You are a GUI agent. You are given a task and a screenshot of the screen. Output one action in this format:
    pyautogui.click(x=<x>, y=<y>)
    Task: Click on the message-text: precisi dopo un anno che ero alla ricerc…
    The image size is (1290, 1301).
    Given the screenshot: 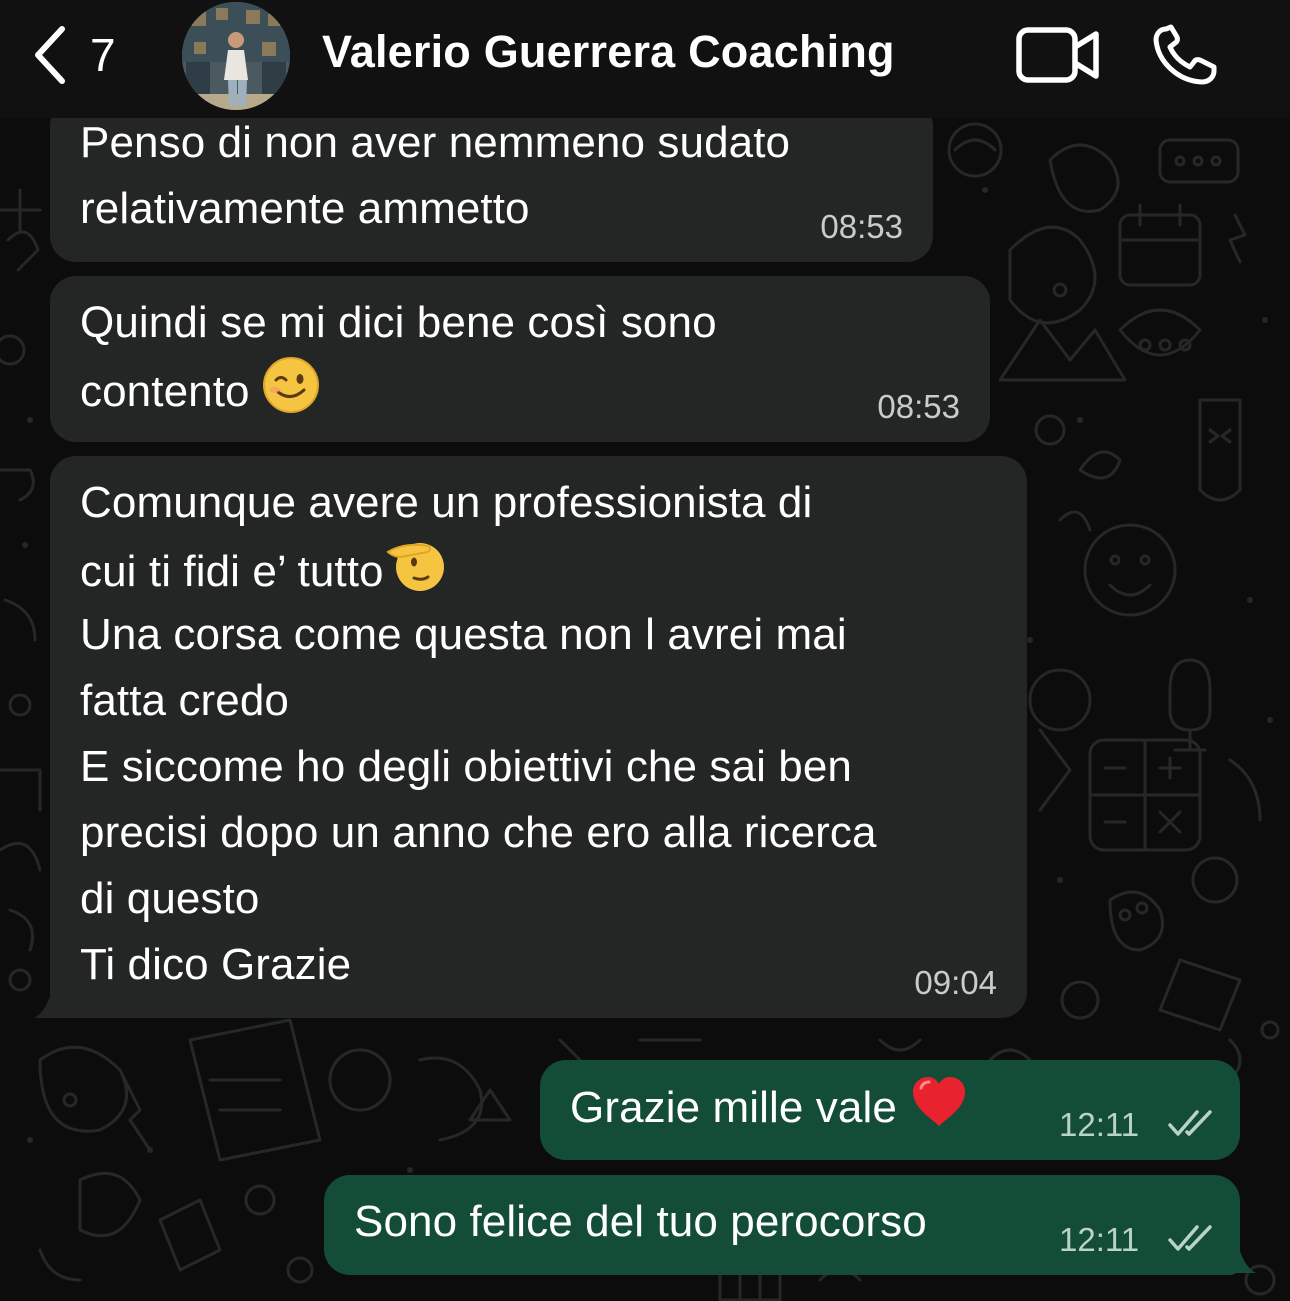 What is the action you would take?
    pyautogui.click(x=478, y=832)
    